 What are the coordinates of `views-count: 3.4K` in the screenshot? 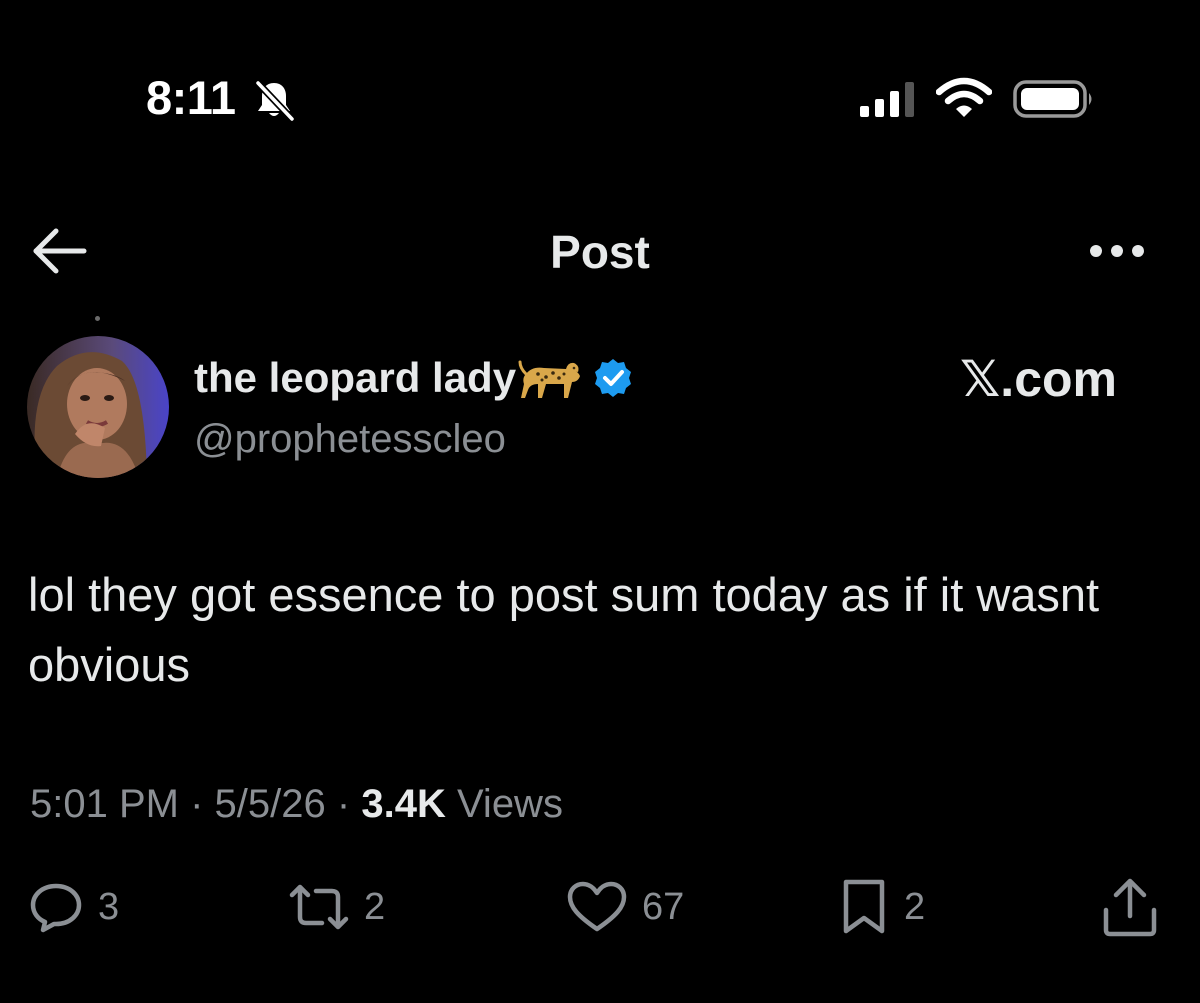 It's located at (403, 804).